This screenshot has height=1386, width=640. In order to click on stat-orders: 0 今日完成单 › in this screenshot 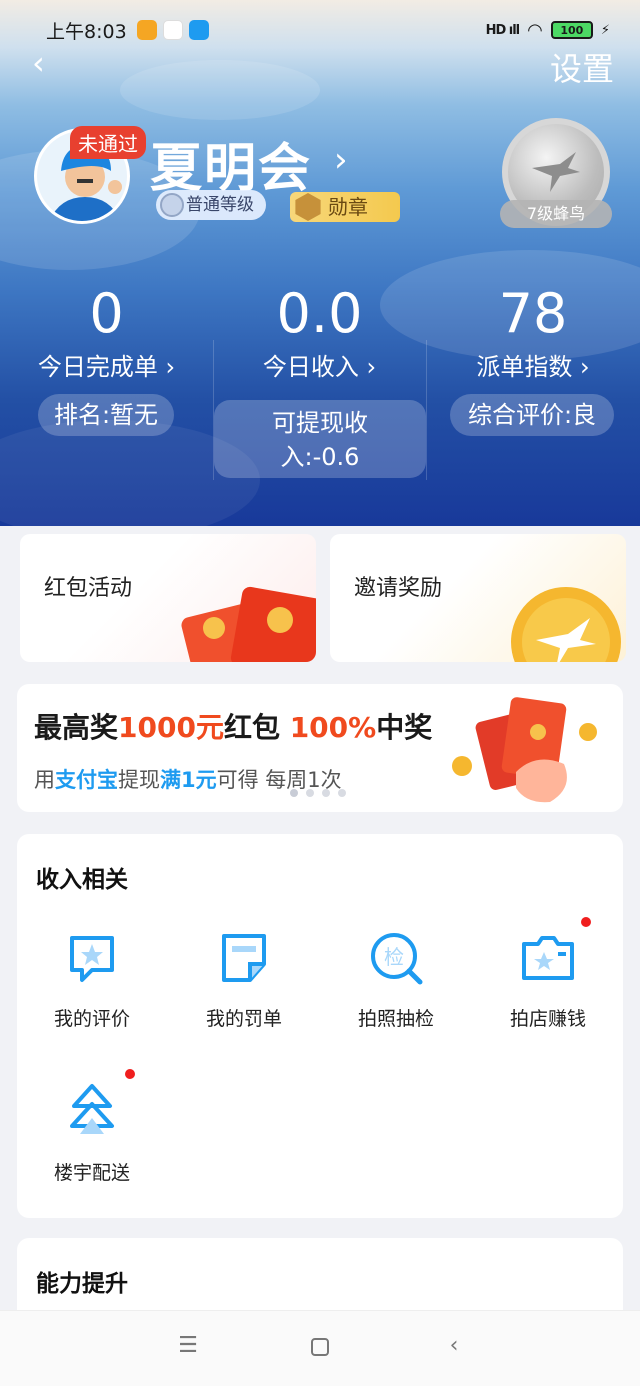, I will do `click(106, 332)`.